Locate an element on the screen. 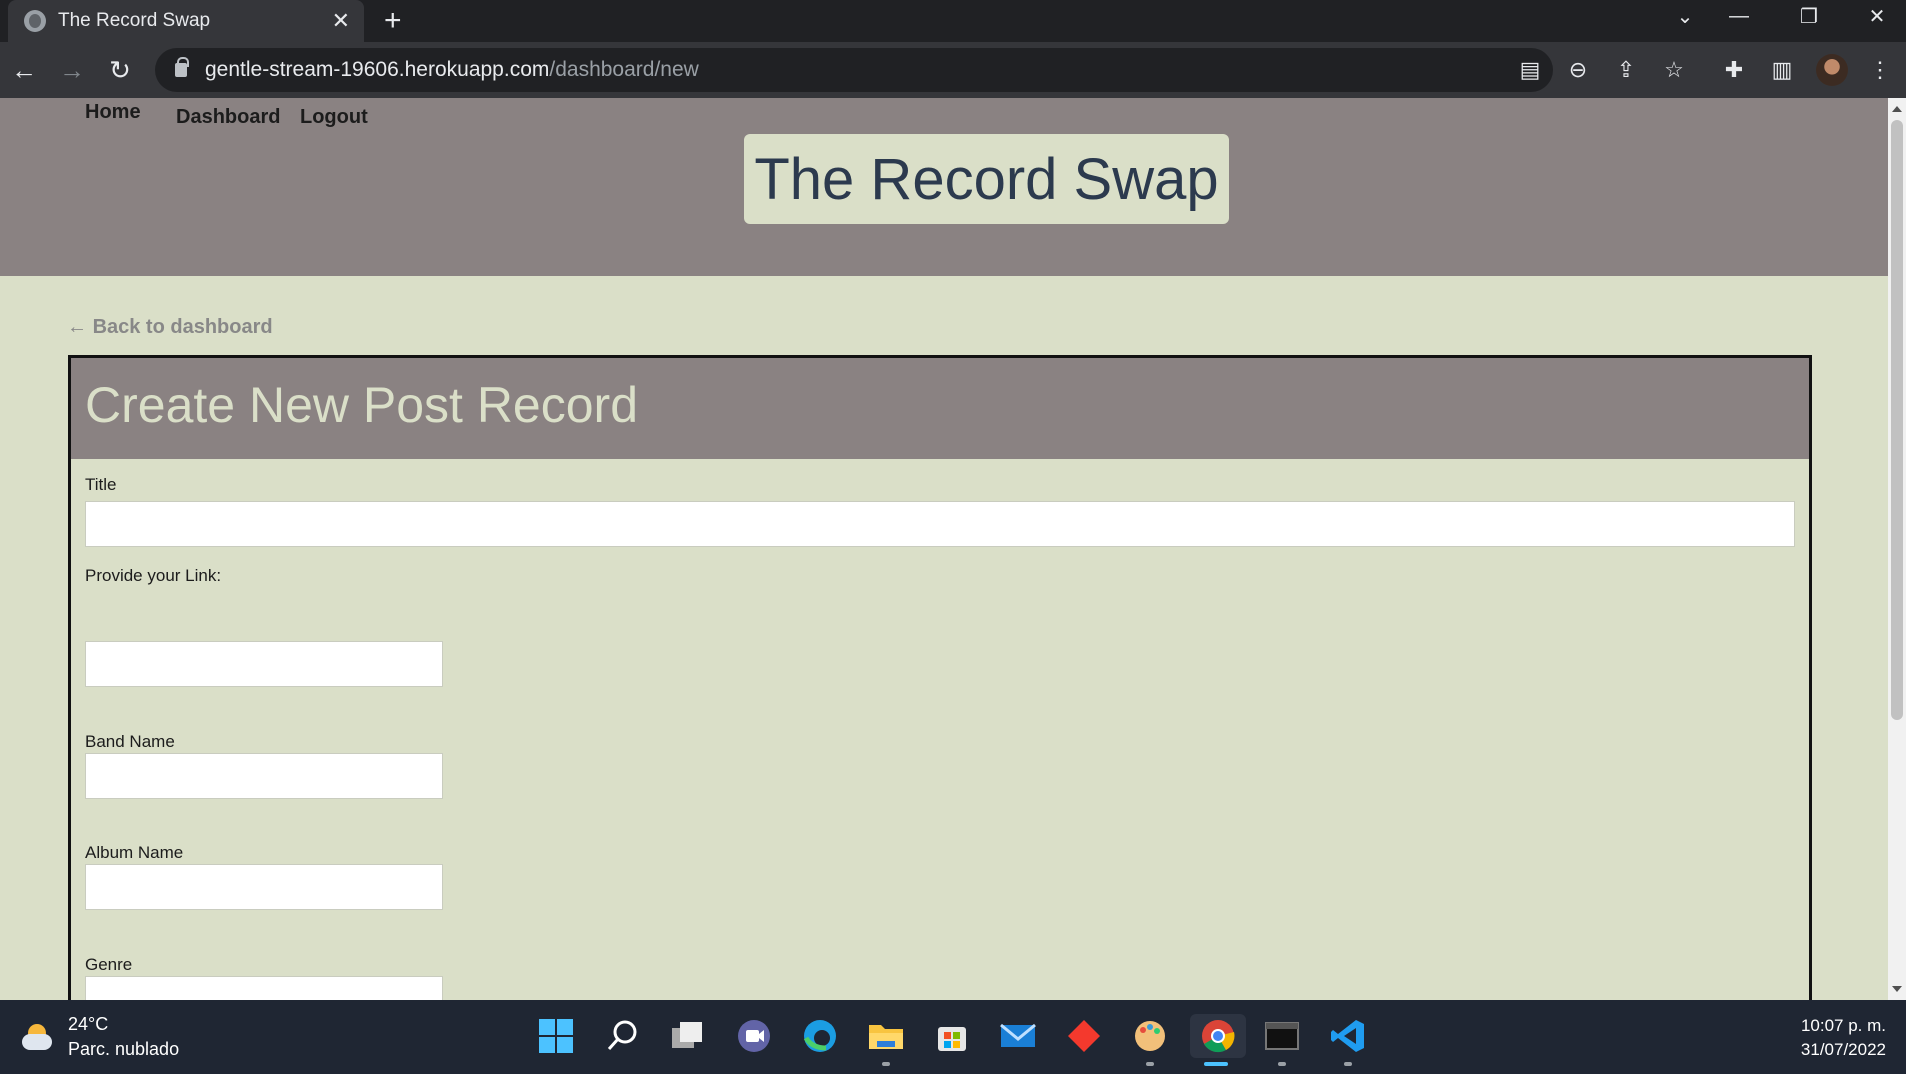 The height and width of the screenshot is (1074, 1906). url-path: /dashboard/new is located at coordinates (624, 69).